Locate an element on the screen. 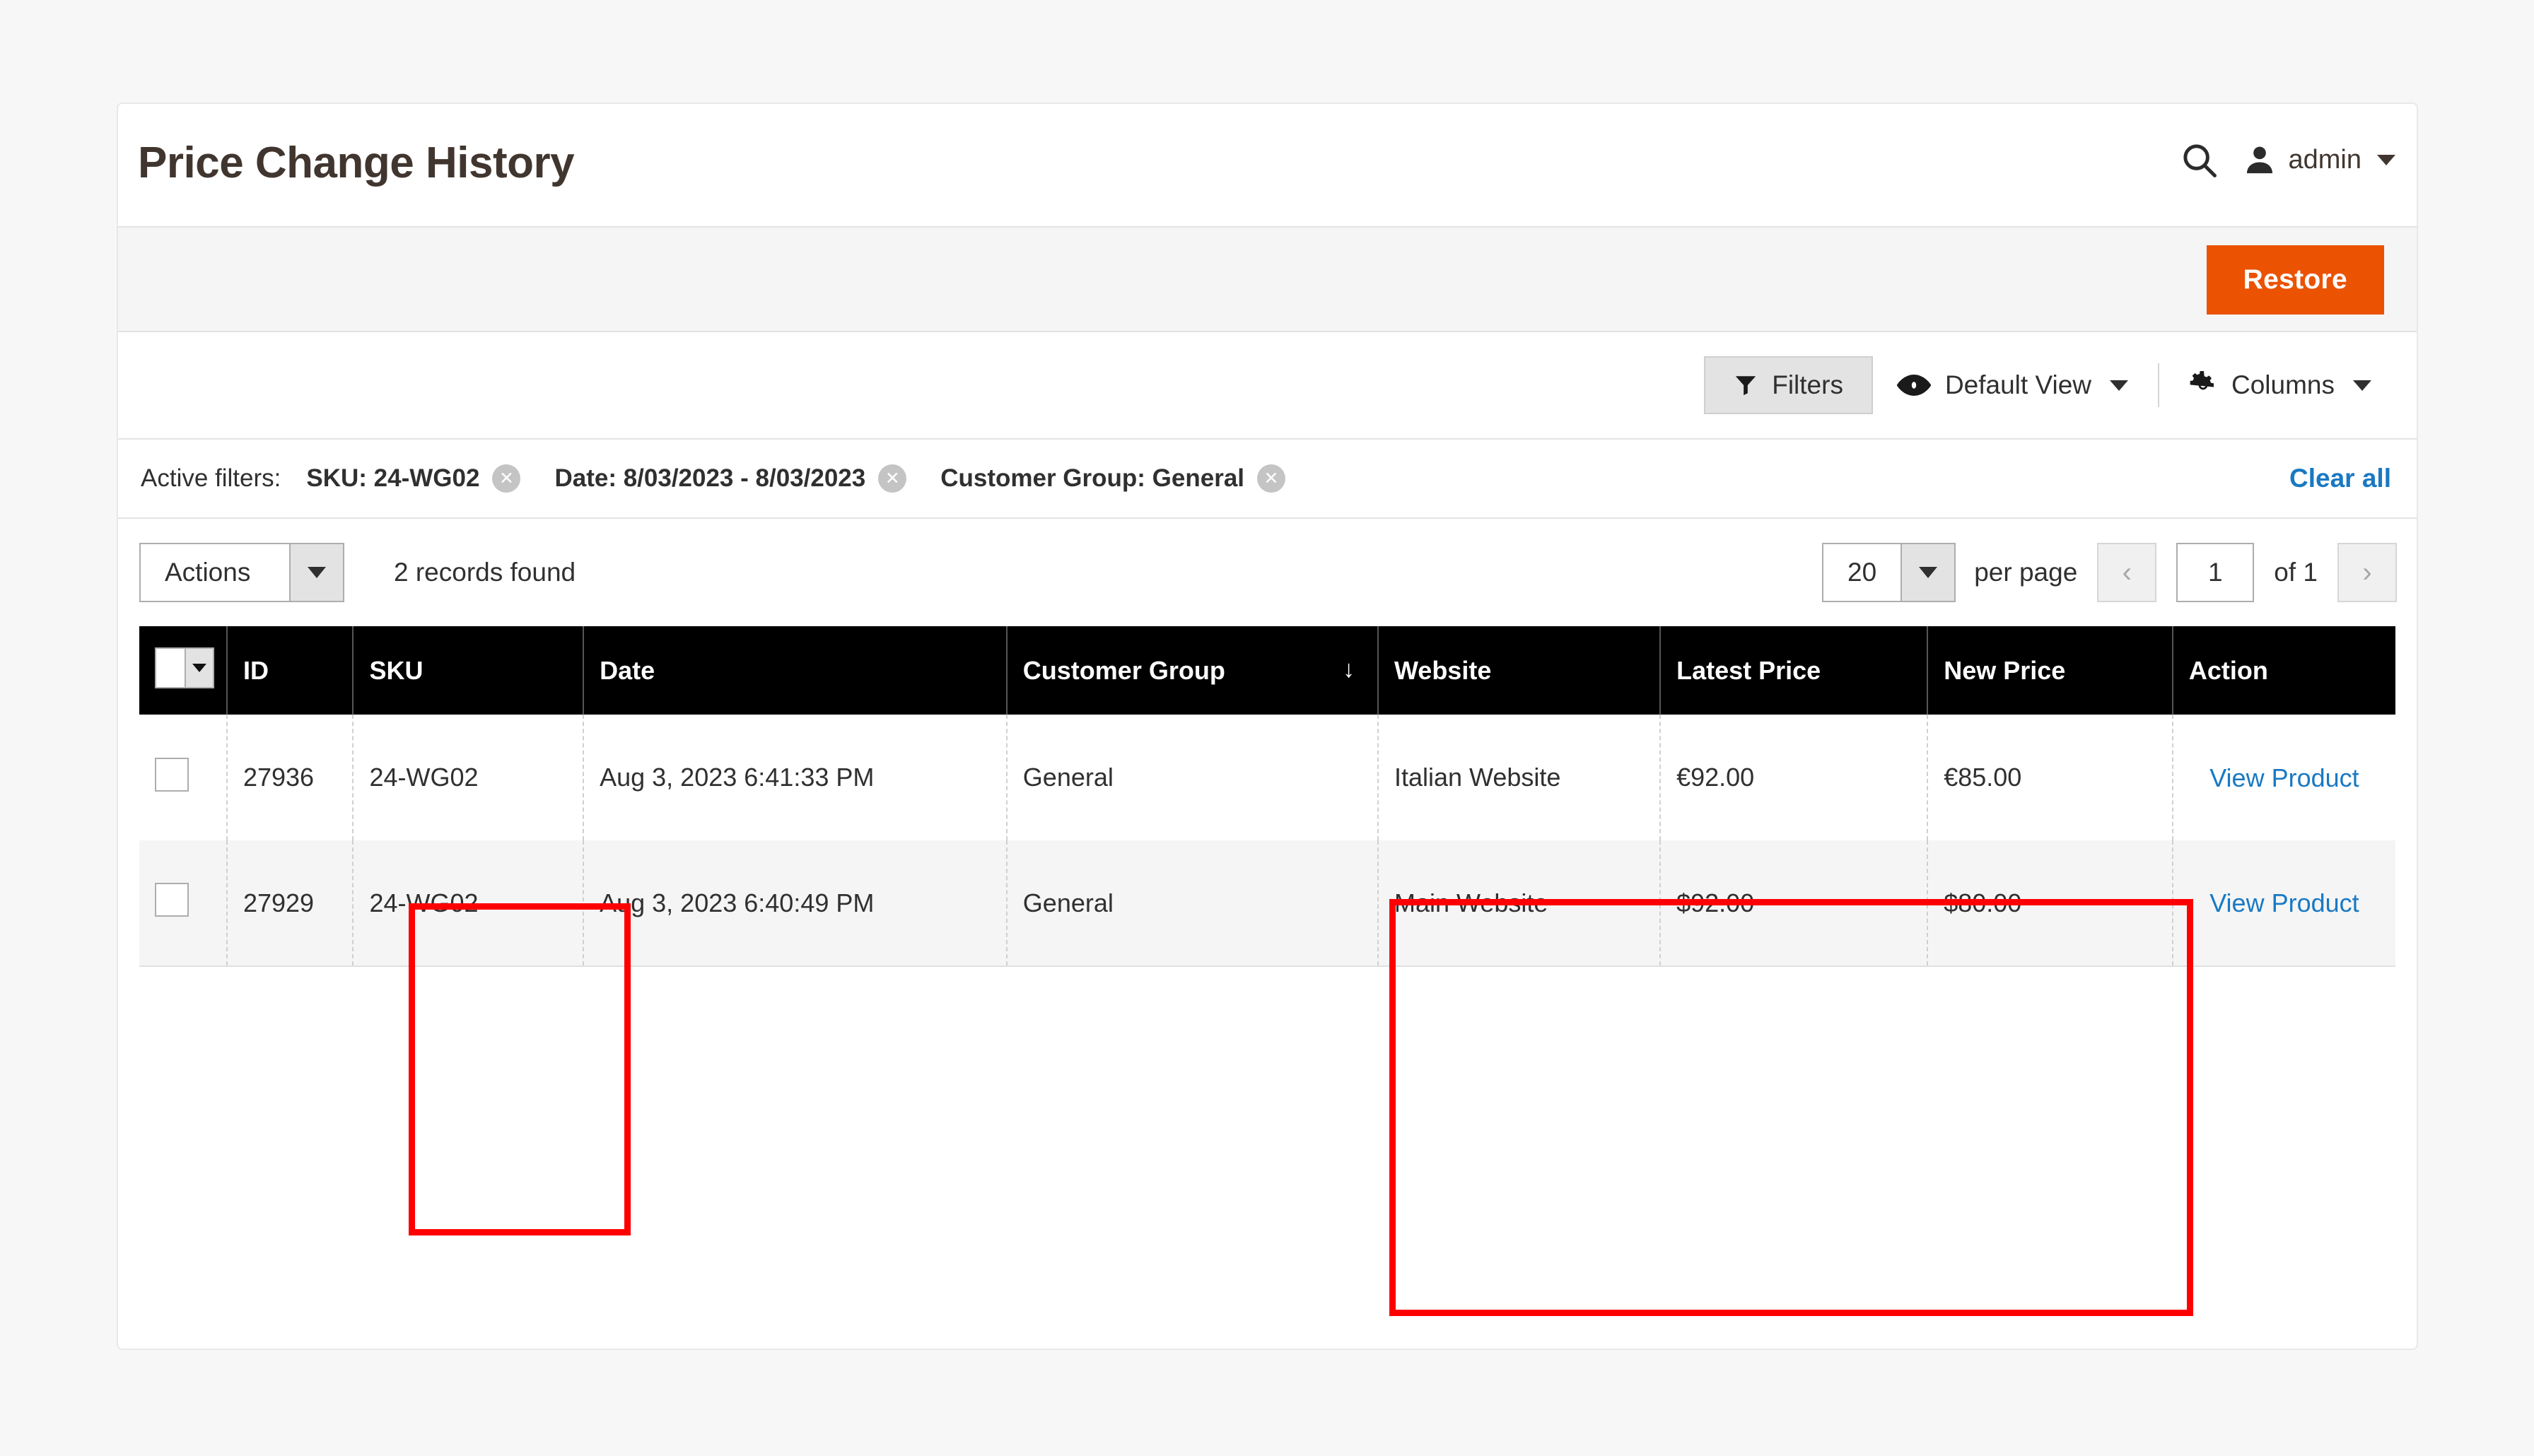 Image resolution: width=2534 pixels, height=1456 pixels. active-filters-label: Active filters: is located at coordinates (211, 478).